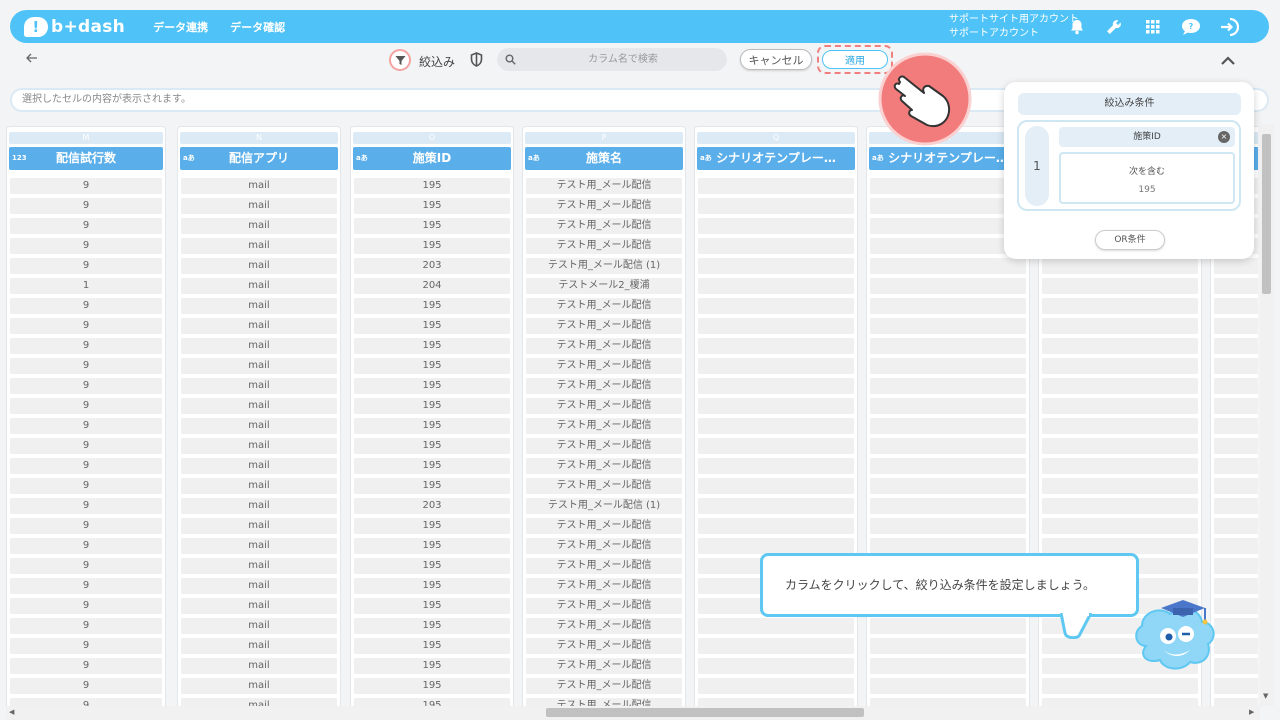  What do you see at coordinates (705, 712) in the screenshot?
I see `horizontal-scroll-thumb` at bounding box center [705, 712].